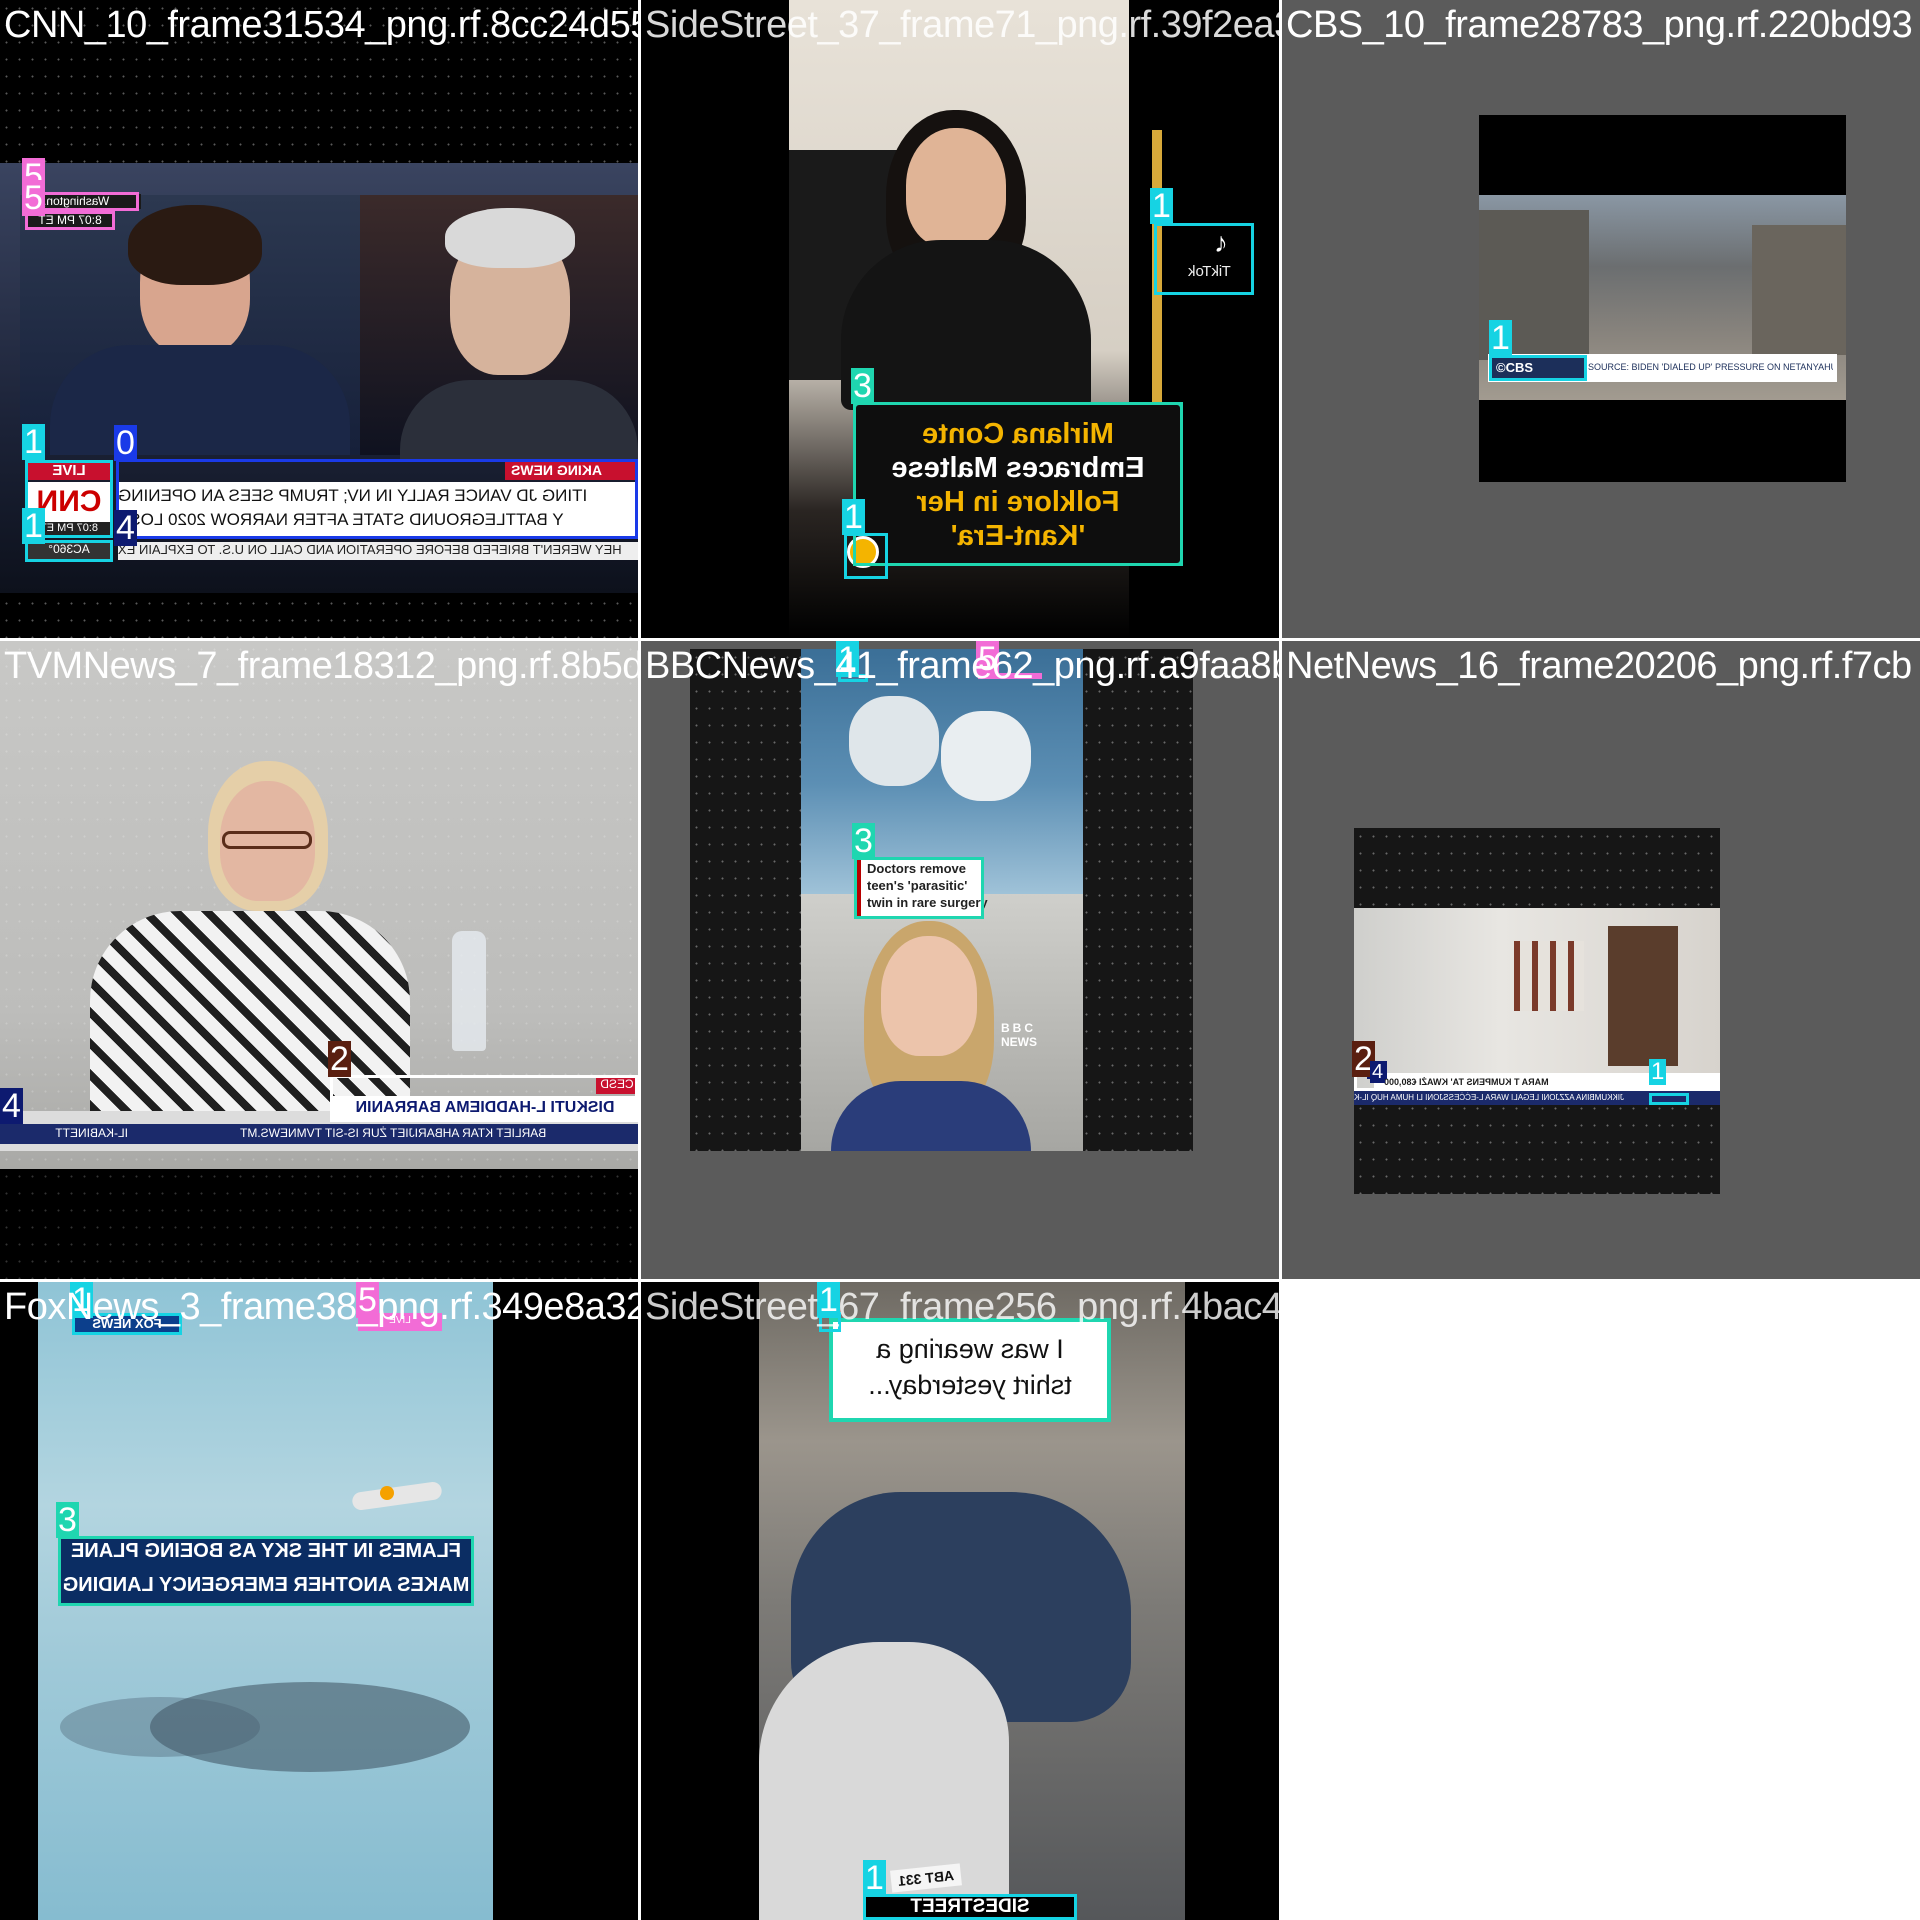  I want to click on presenter-face, so click(929, 996).